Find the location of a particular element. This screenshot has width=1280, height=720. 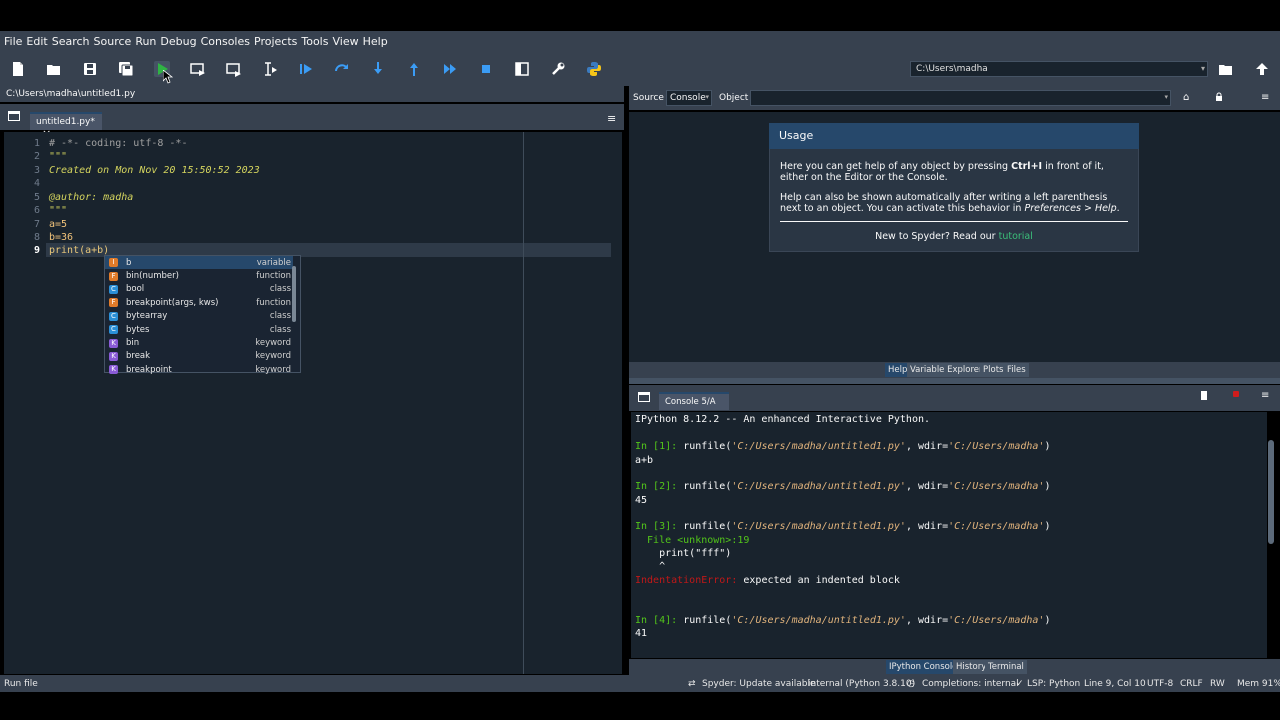

menu-debug: Debug is located at coordinates (178, 41).